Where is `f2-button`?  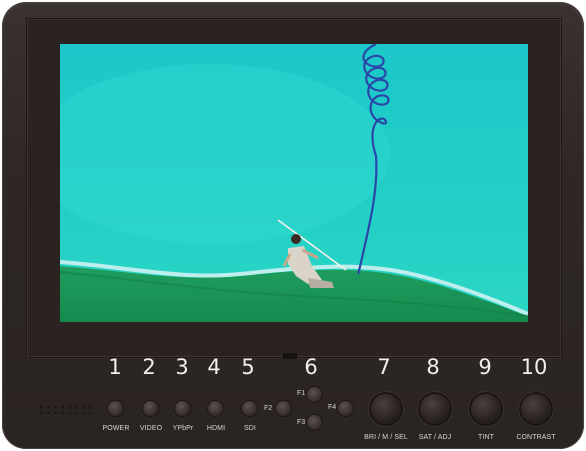 f2-button is located at coordinates (283, 408).